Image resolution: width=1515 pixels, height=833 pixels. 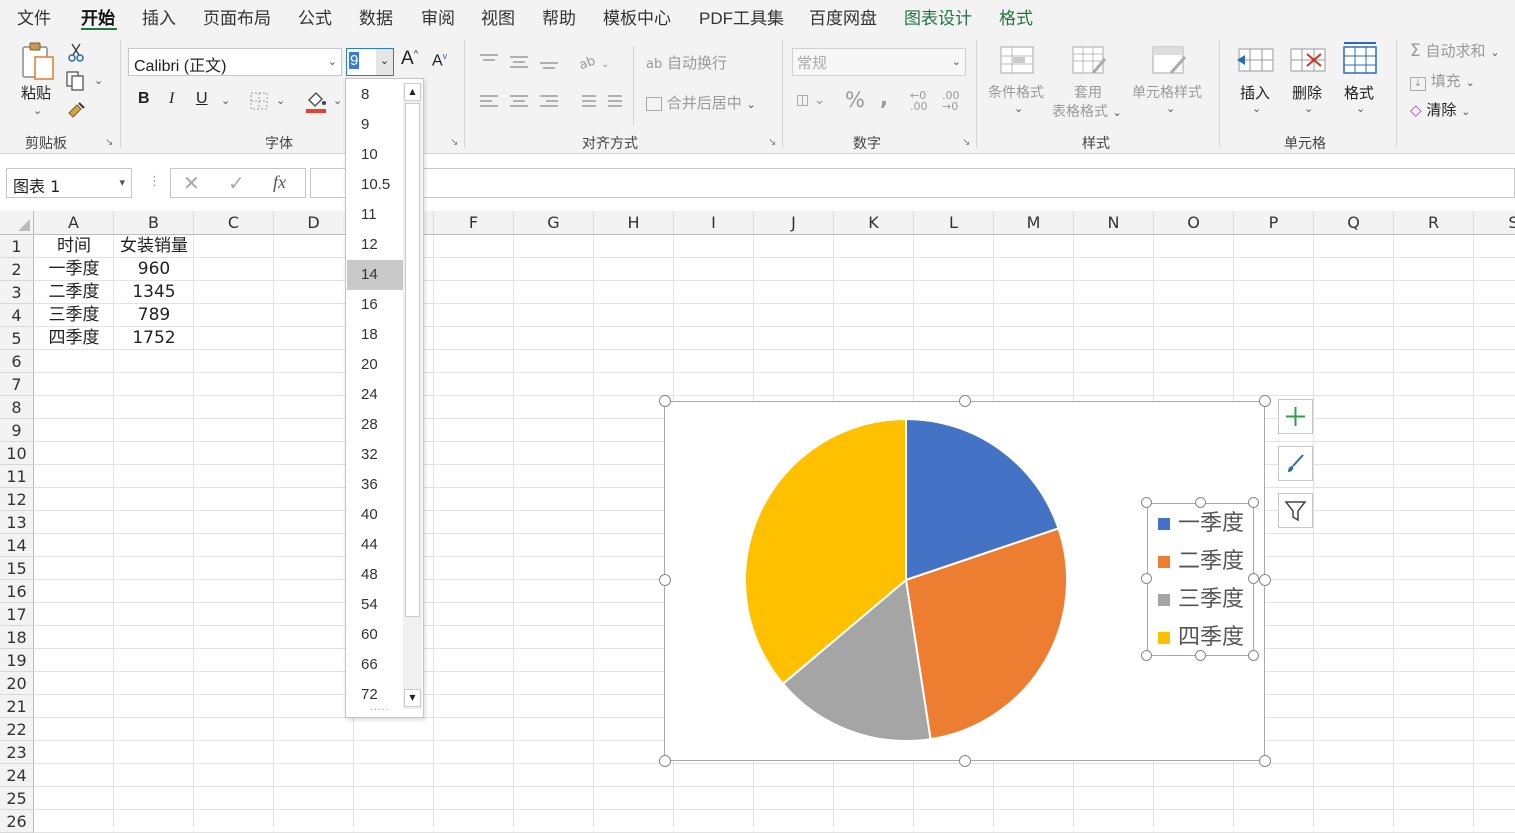 What do you see at coordinates (375, 485) in the screenshot?
I see `font-size-option: 36` at bounding box center [375, 485].